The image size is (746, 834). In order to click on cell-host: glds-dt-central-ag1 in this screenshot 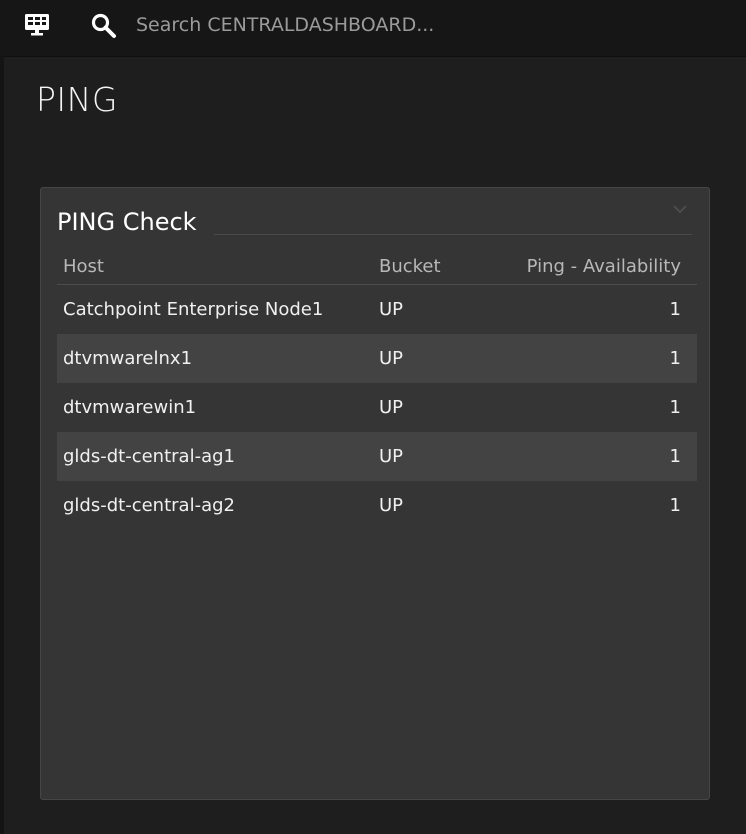, I will do `click(215, 456)`.